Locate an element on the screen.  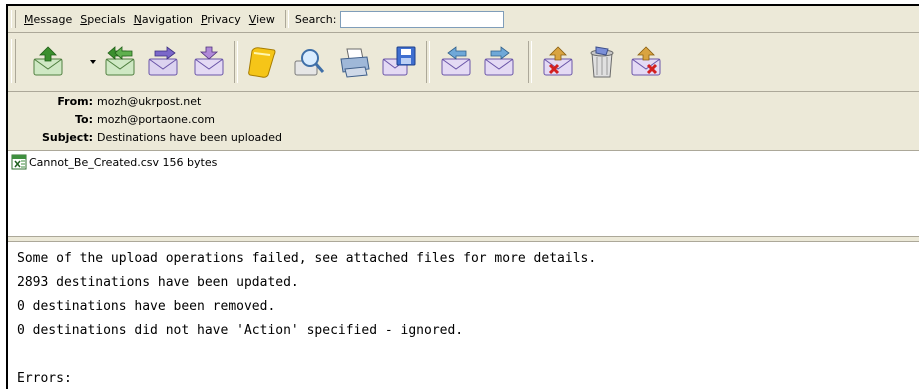
reply-all-button is located at coordinates (120, 62).